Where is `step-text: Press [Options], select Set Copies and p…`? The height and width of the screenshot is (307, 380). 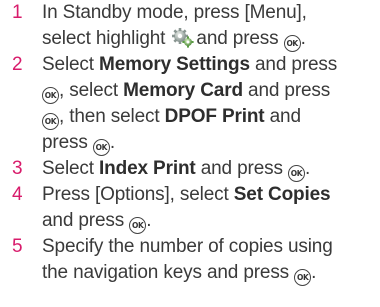 step-text: Press [Options], select Set Copies and p… is located at coordinates (207, 208).